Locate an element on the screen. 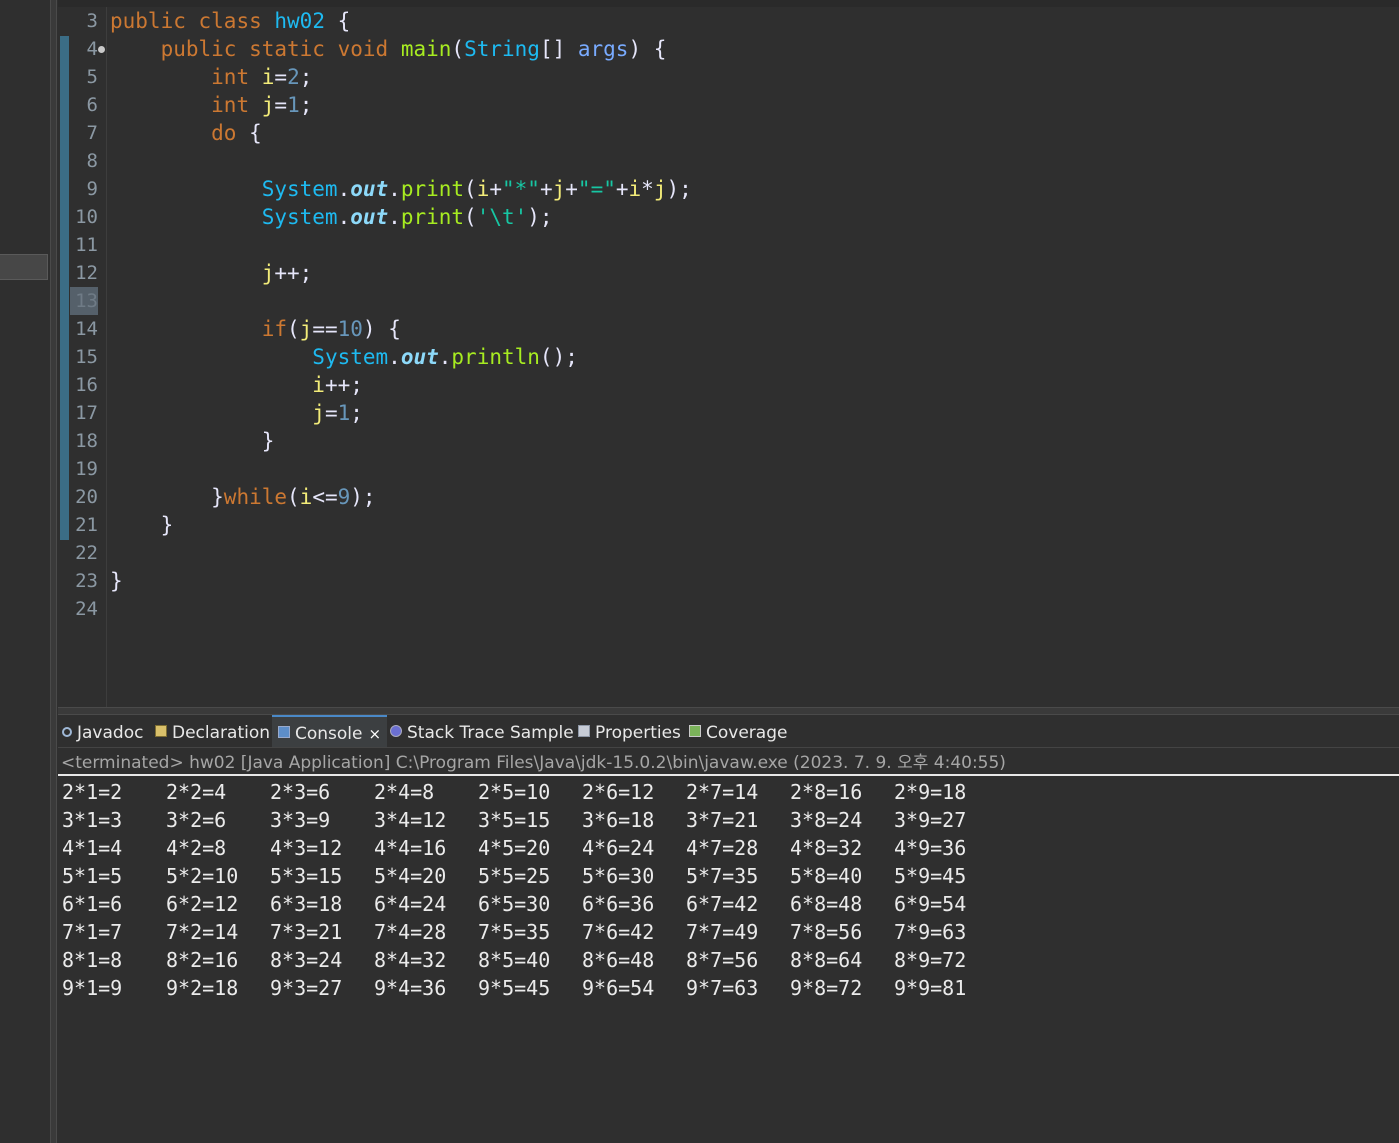  console-cell: 5*2=10 is located at coordinates (202, 876).